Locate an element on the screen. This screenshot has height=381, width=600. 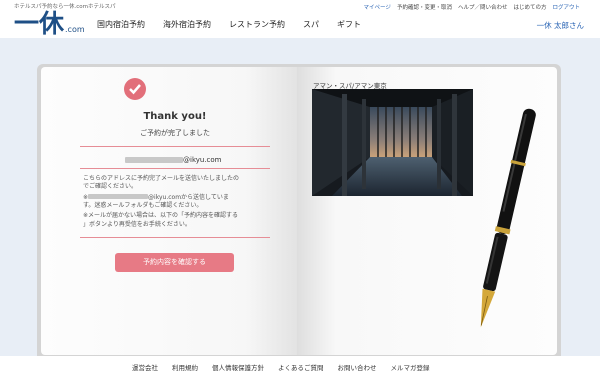
footer-link-newsletter: メルマガ登録 is located at coordinates (410, 367).